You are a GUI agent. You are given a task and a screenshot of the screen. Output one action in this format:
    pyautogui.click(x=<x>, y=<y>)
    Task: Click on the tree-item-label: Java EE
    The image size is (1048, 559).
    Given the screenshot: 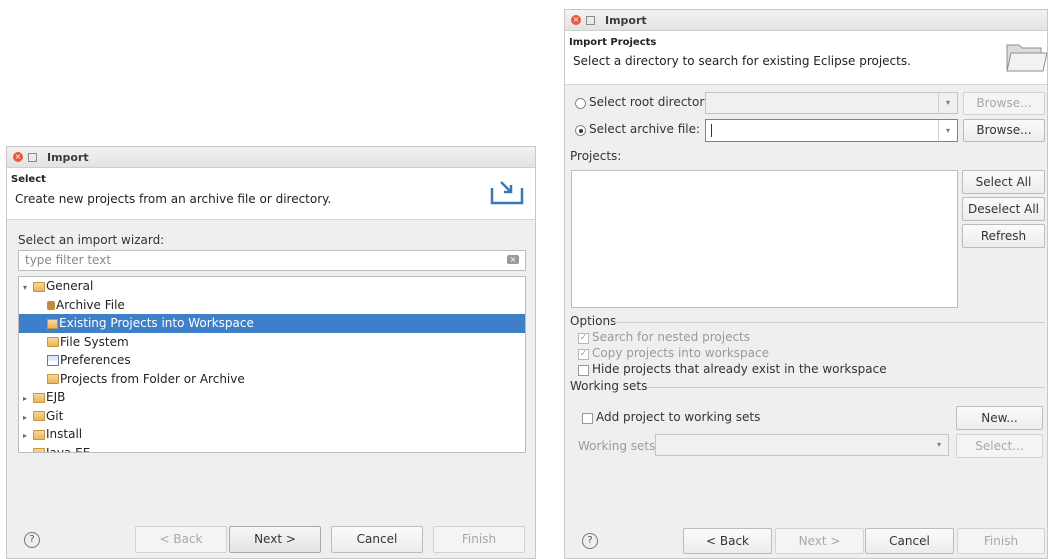 What is the action you would take?
    pyautogui.click(x=68, y=449)
    